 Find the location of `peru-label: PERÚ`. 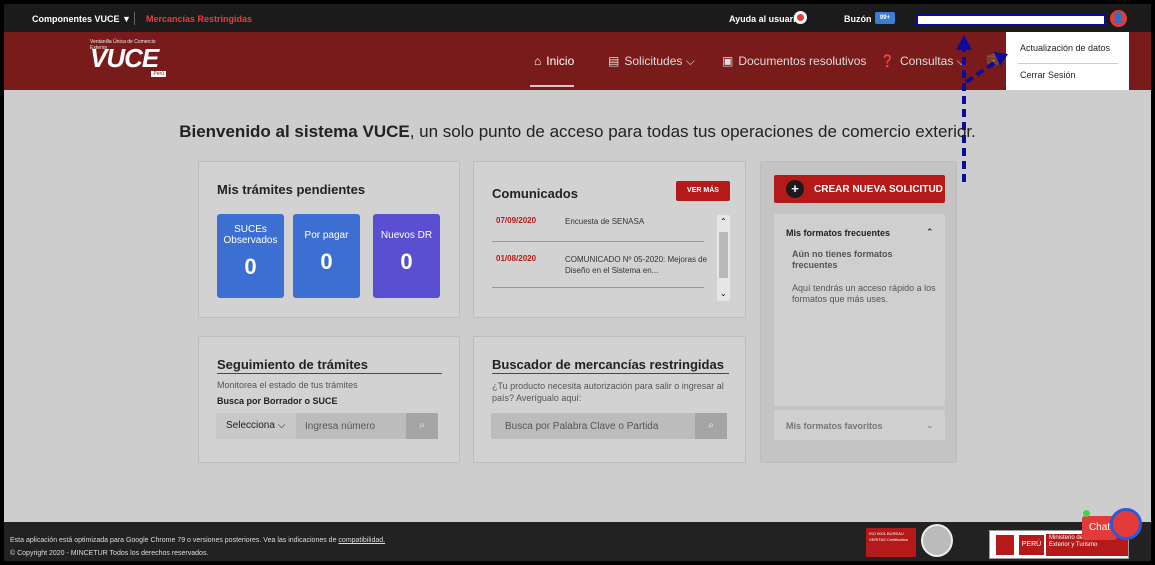

peru-label: PERÚ is located at coordinates (1031, 545).